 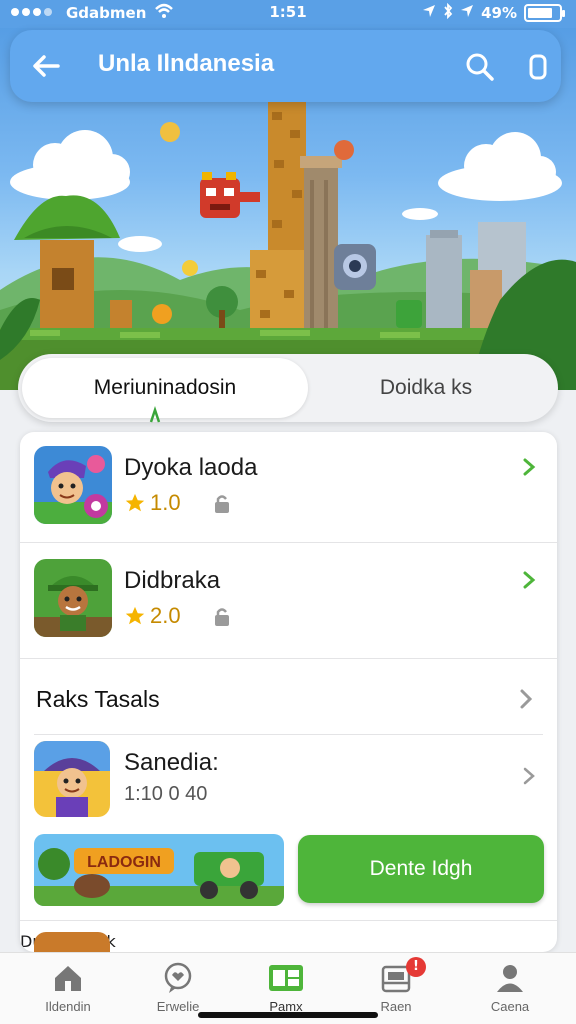 I want to click on games-icon, so click(x=286, y=978).